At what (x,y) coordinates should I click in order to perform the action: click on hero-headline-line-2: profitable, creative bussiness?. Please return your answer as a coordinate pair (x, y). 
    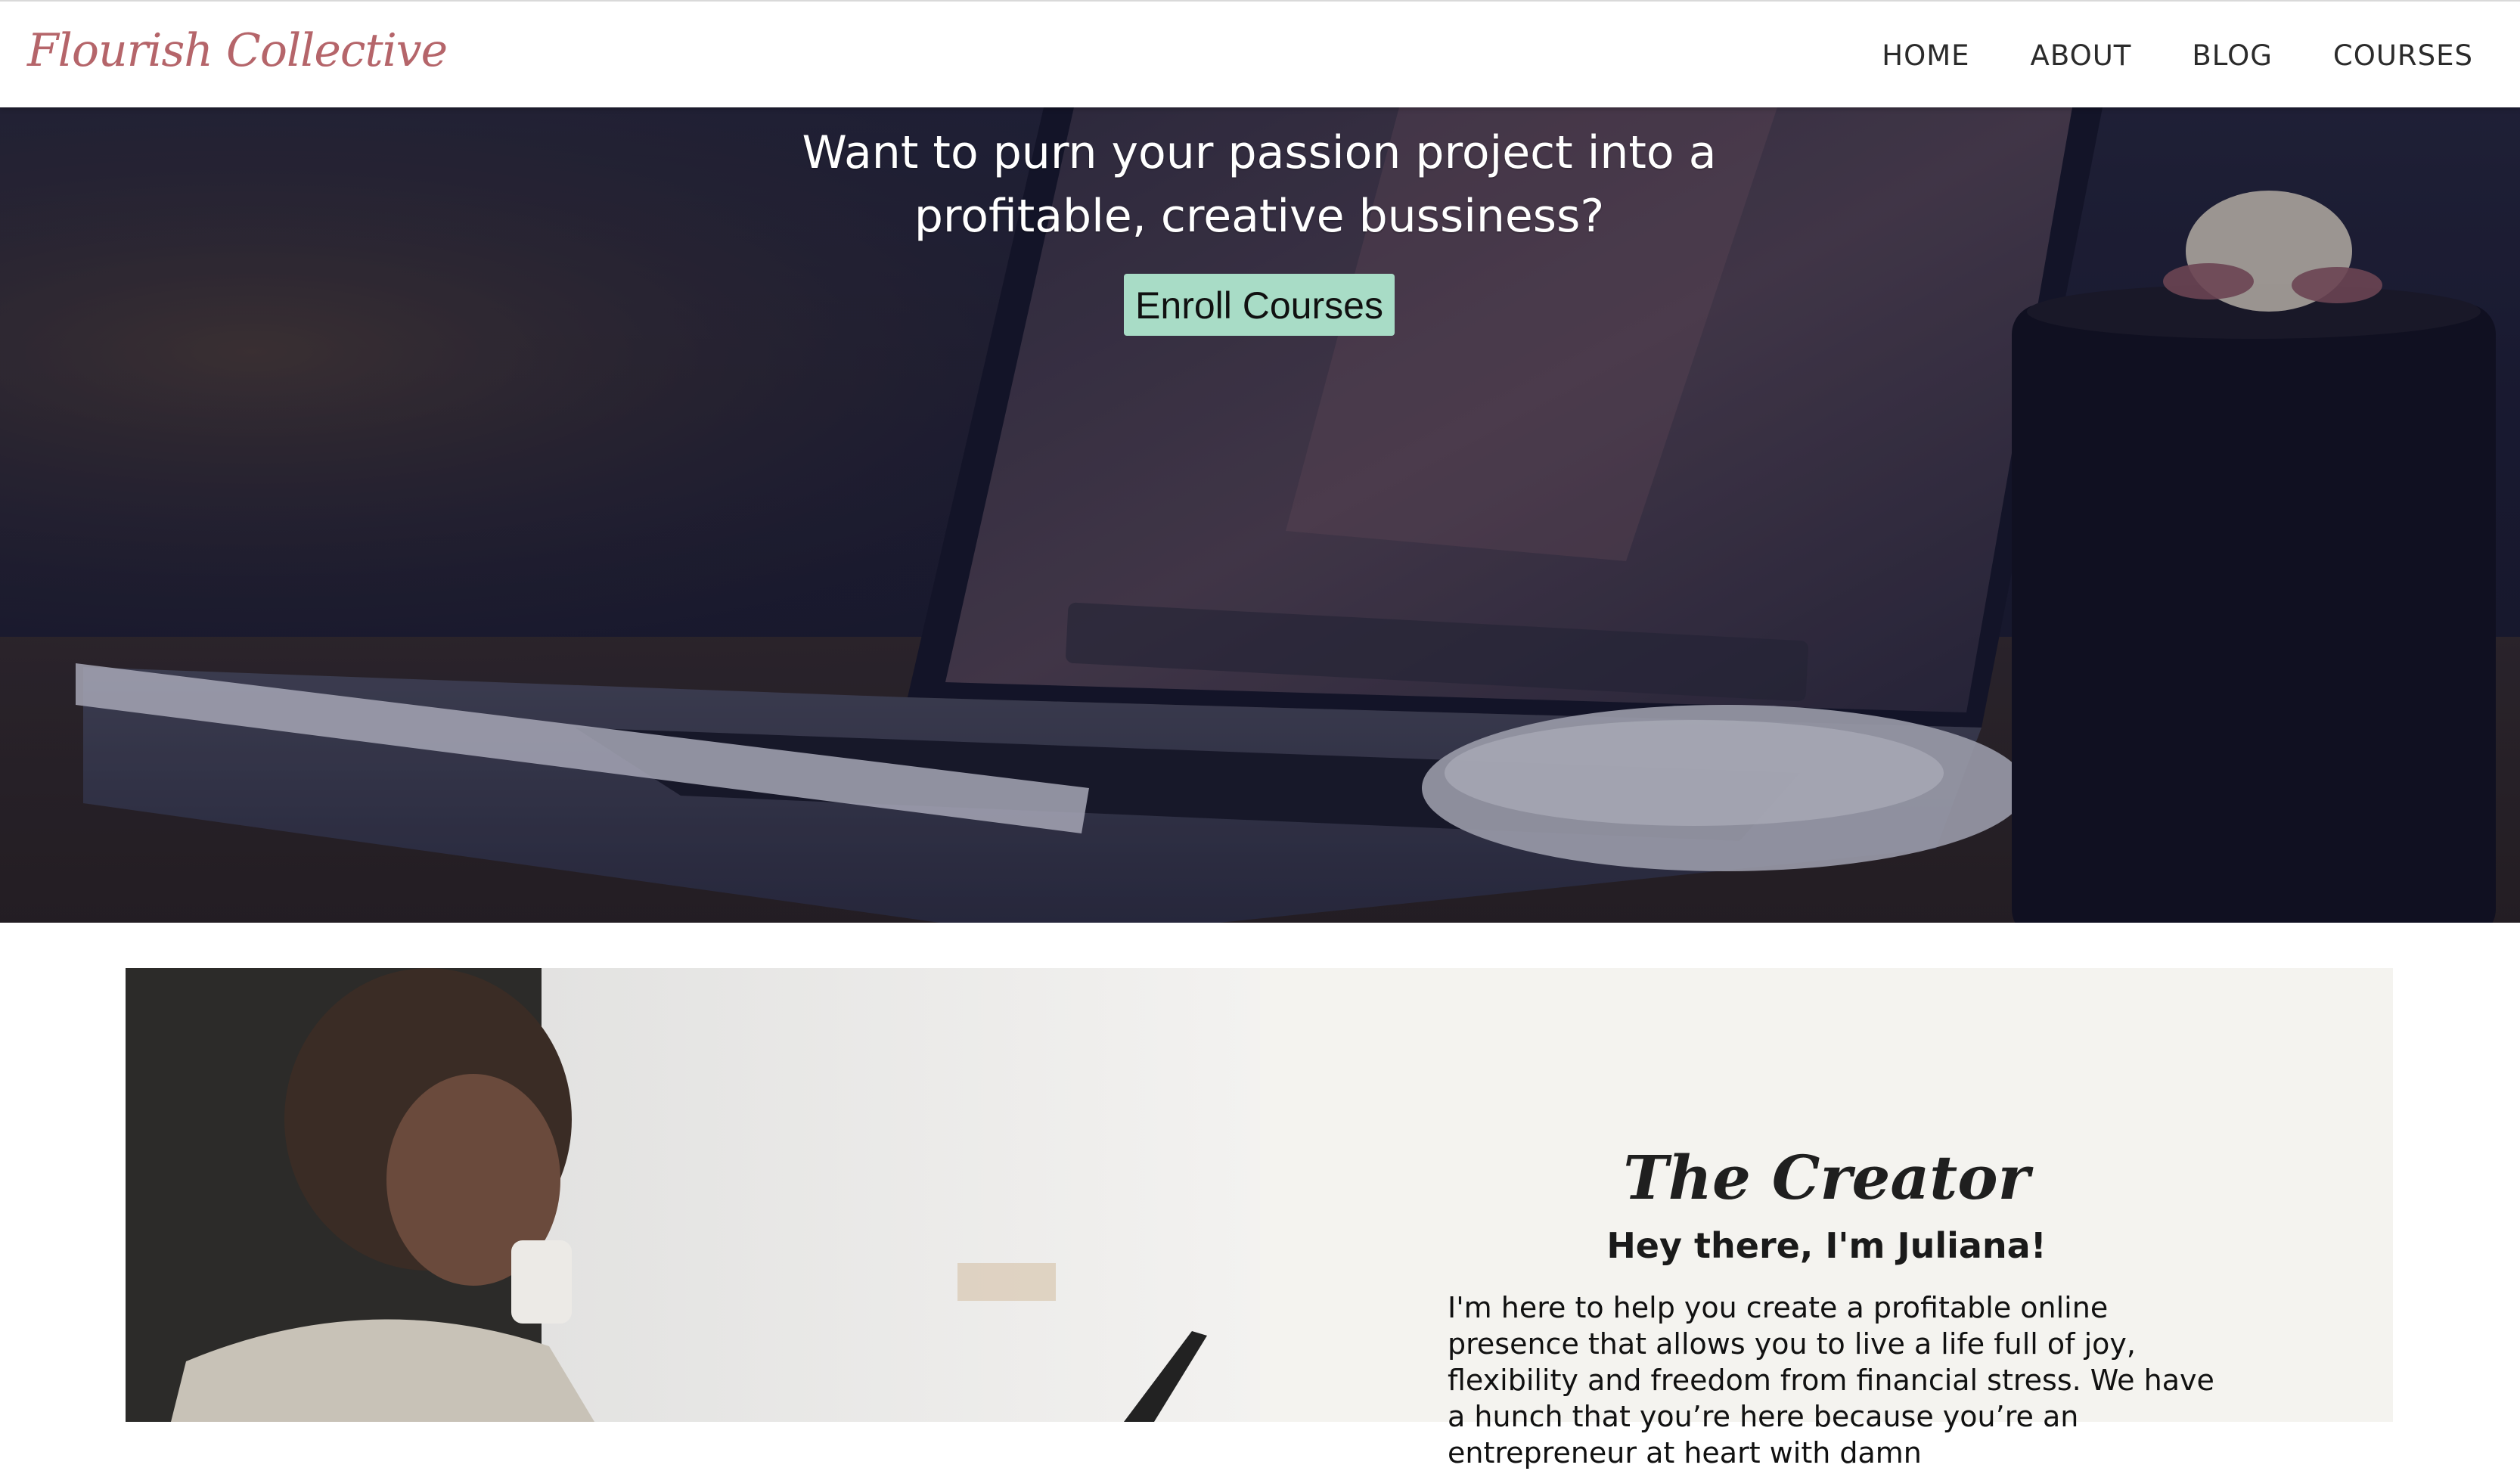
    Looking at the image, I should click on (1259, 216).